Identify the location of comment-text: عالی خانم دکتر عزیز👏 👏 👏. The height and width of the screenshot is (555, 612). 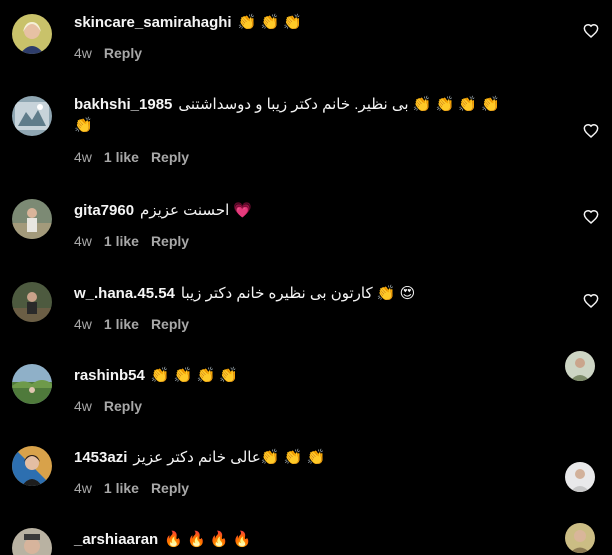
(229, 457).